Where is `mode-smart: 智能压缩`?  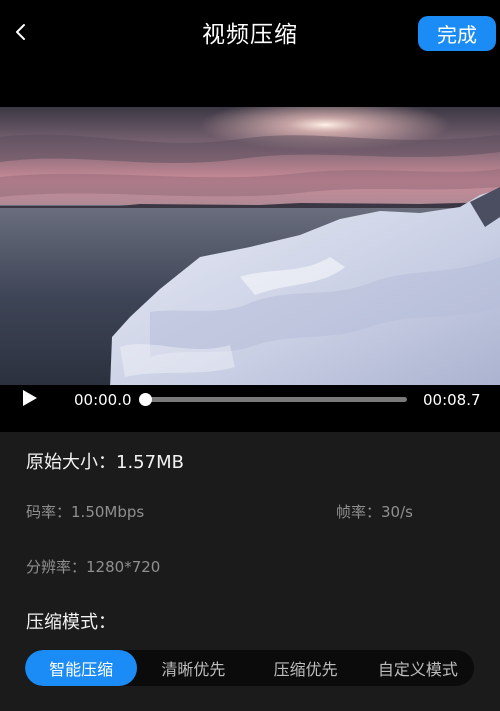
mode-smart: 智能压缩 is located at coordinates (81, 668).